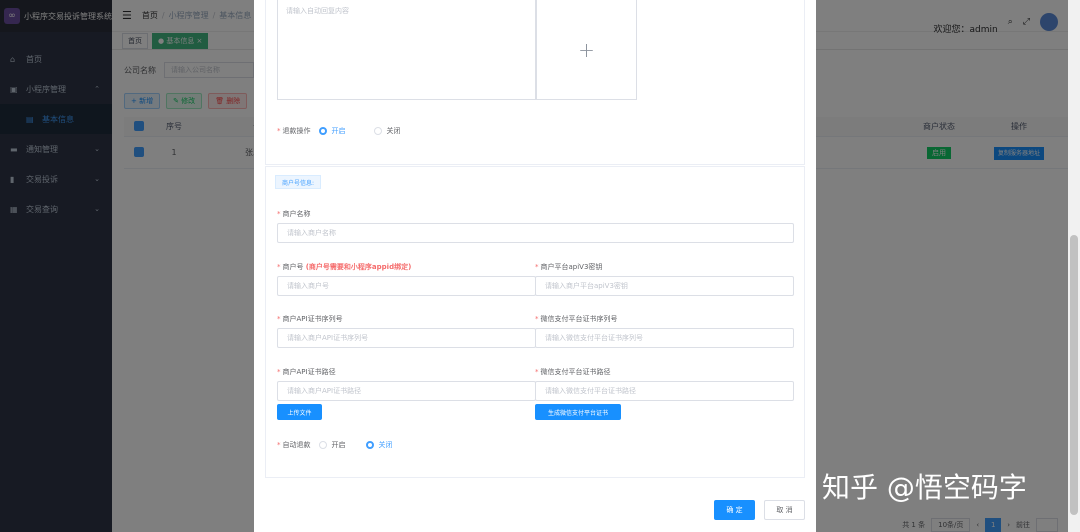 This screenshot has width=1080, height=532. Describe the element at coordinates (406, 50) in the screenshot. I see `auto-reply-textarea: 请输入自动回复内容` at that location.